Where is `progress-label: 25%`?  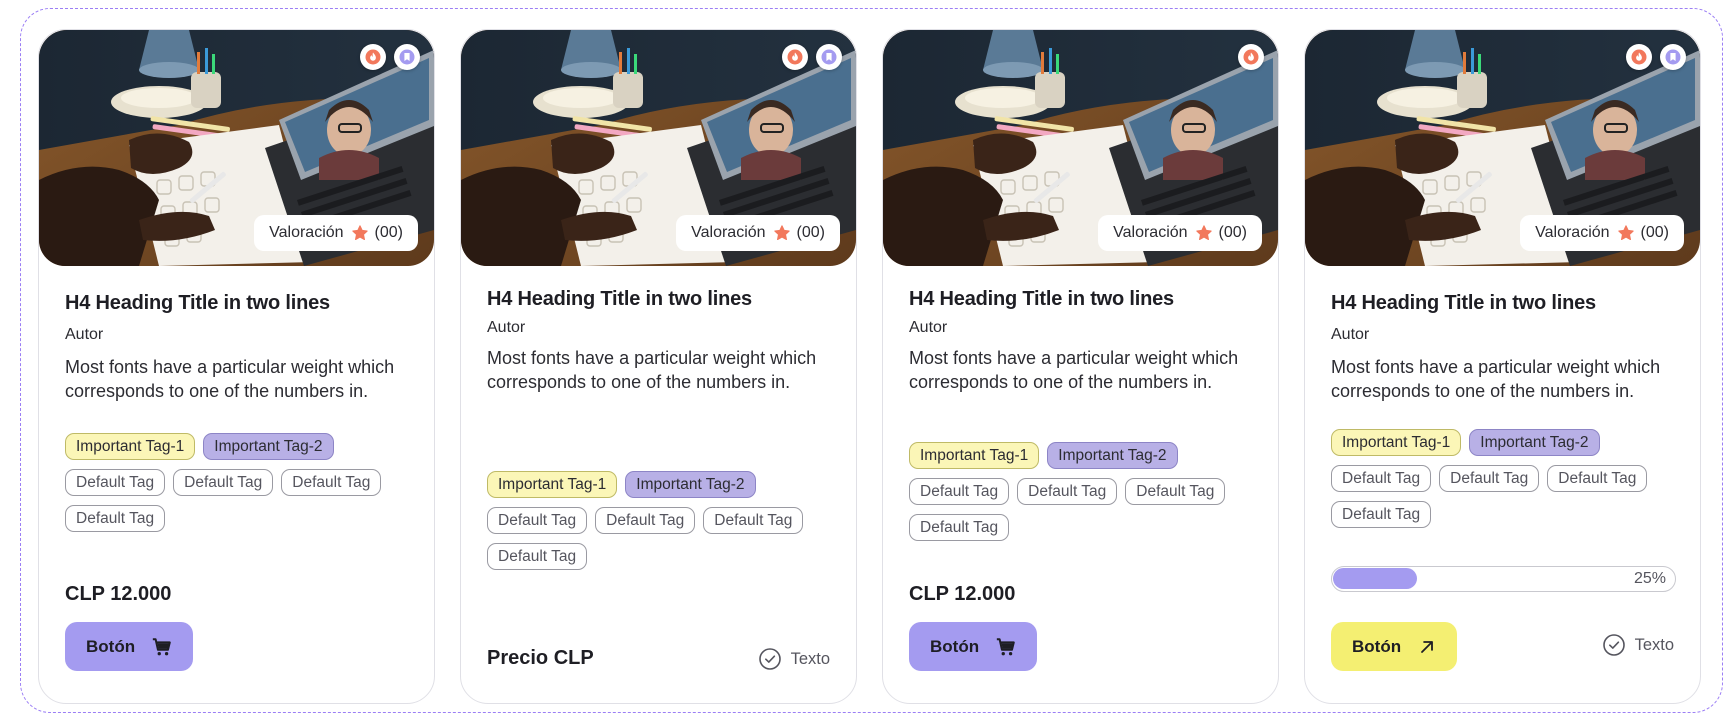 progress-label: 25% is located at coordinates (1649, 578).